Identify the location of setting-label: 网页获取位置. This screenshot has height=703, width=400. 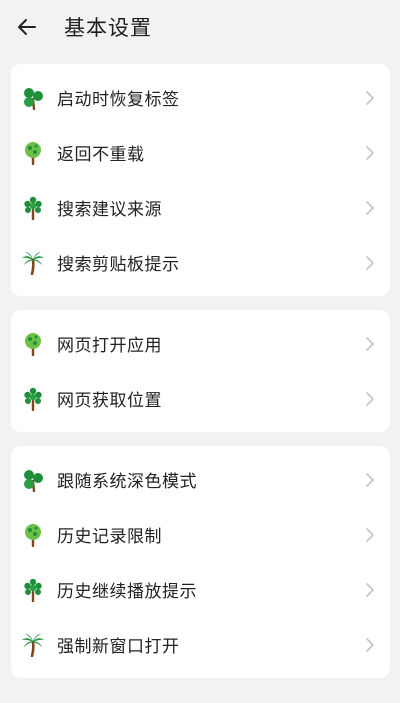
(109, 401).